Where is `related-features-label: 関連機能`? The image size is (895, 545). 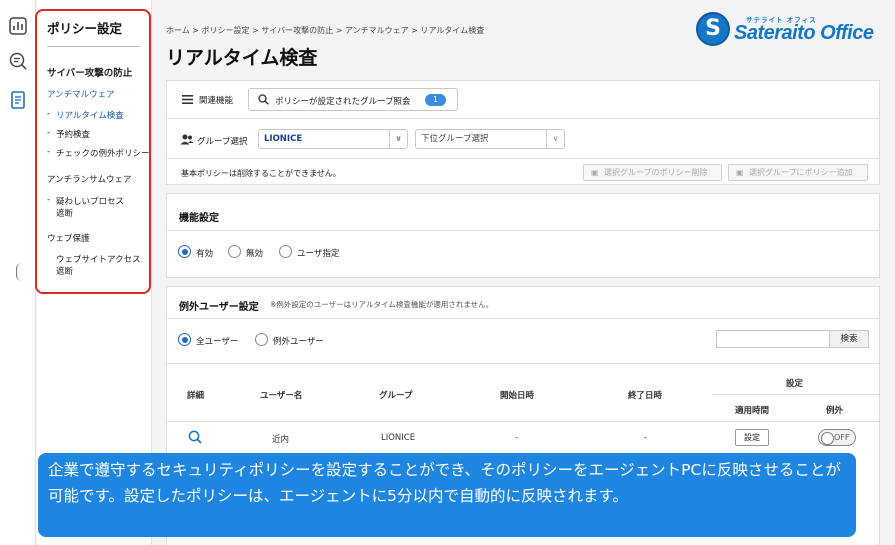
related-features-label: 関連機能 is located at coordinates (216, 101).